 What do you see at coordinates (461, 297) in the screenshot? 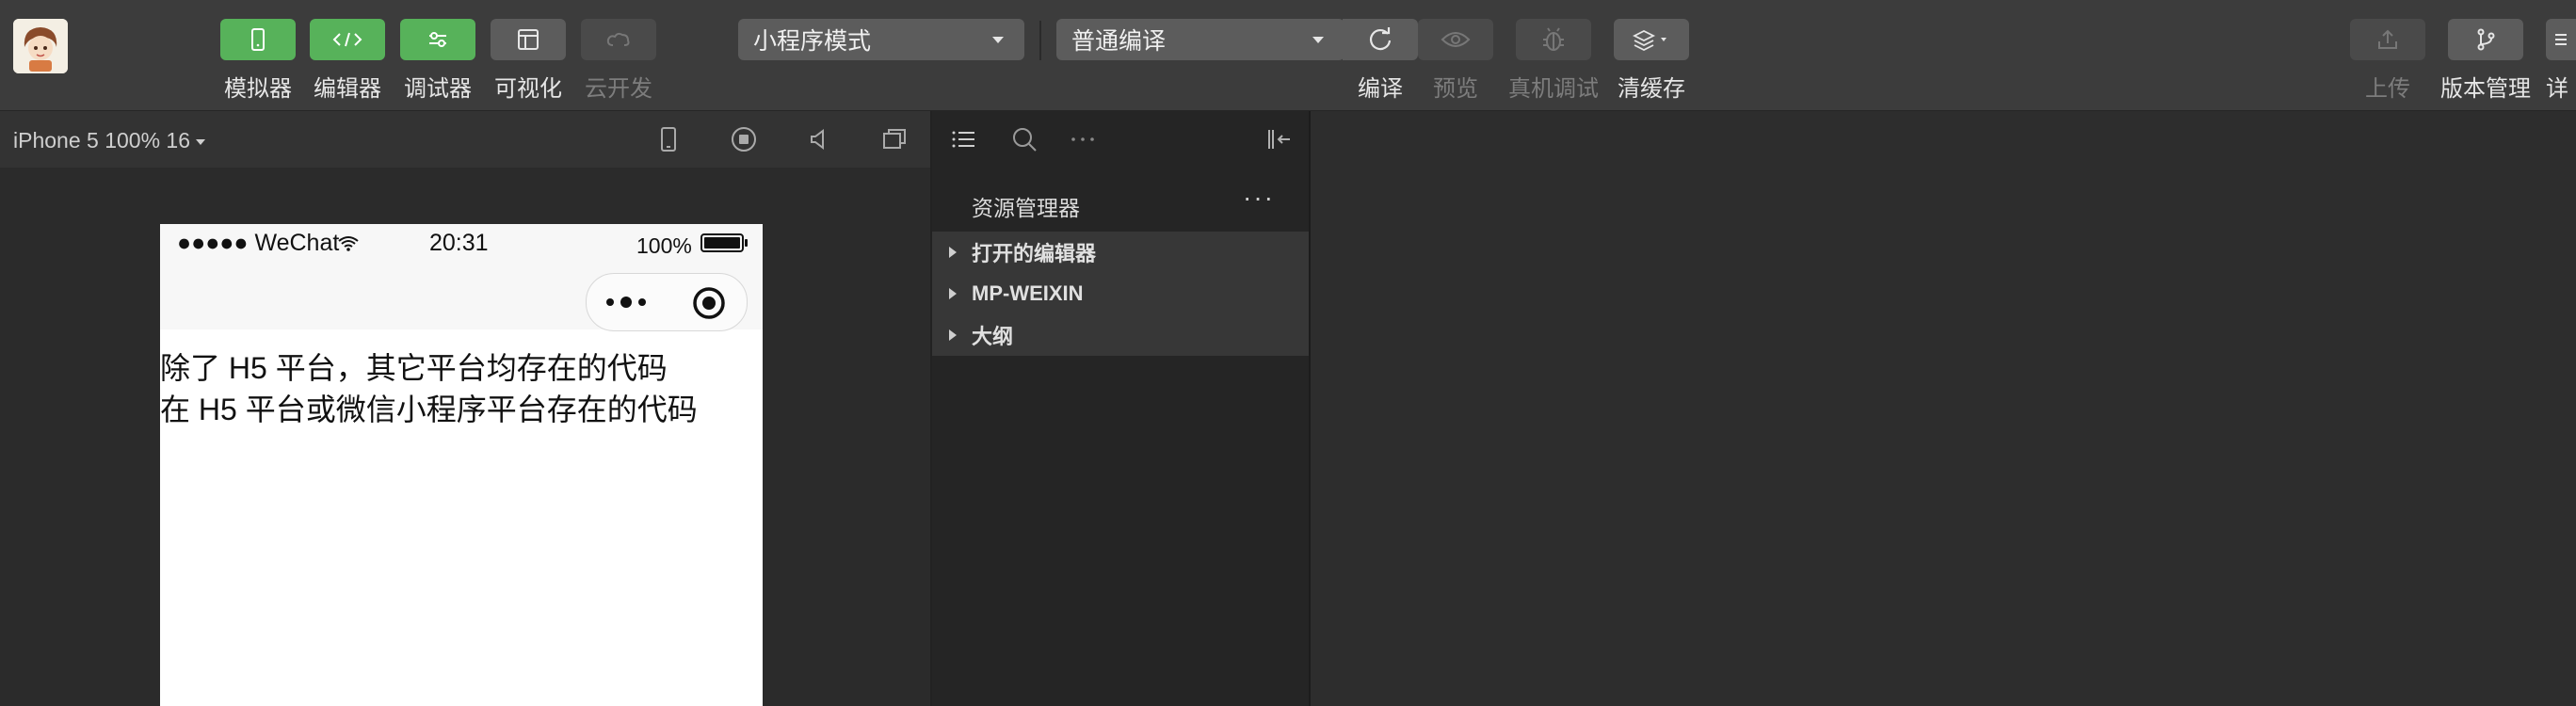
I see `phone-nav-bar` at bounding box center [461, 297].